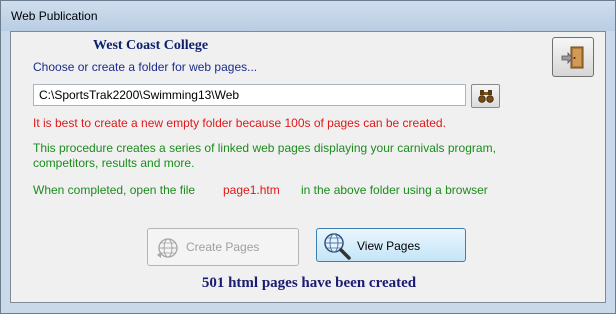 Image resolution: width=616 pixels, height=314 pixels. I want to click on title-bar: Web Publication, so click(308, 16).